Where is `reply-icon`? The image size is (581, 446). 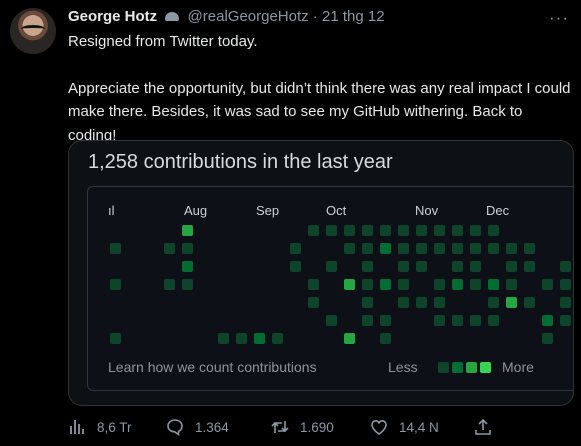
reply-icon is located at coordinates (175, 427).